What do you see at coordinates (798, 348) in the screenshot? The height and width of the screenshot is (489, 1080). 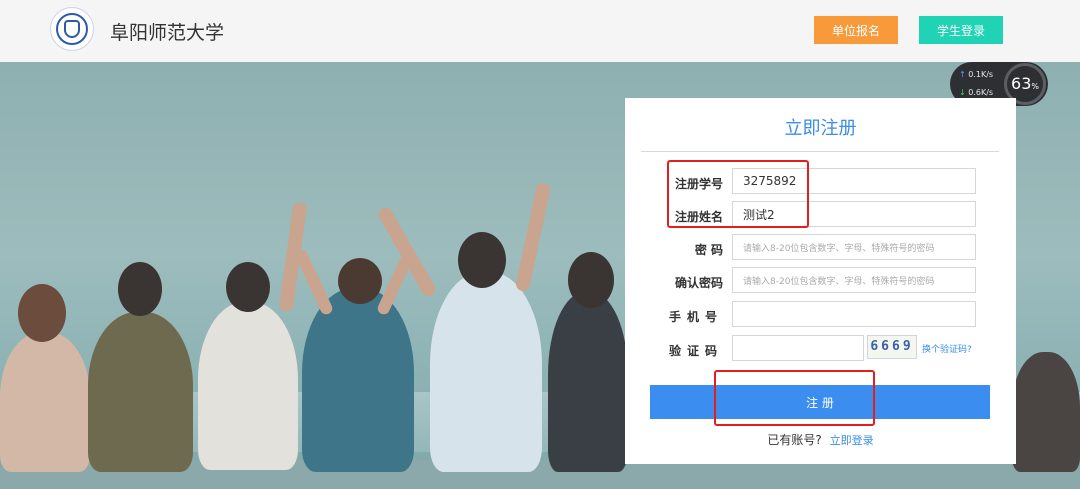 I see `captcha-input` at bounding box center [798, 348].